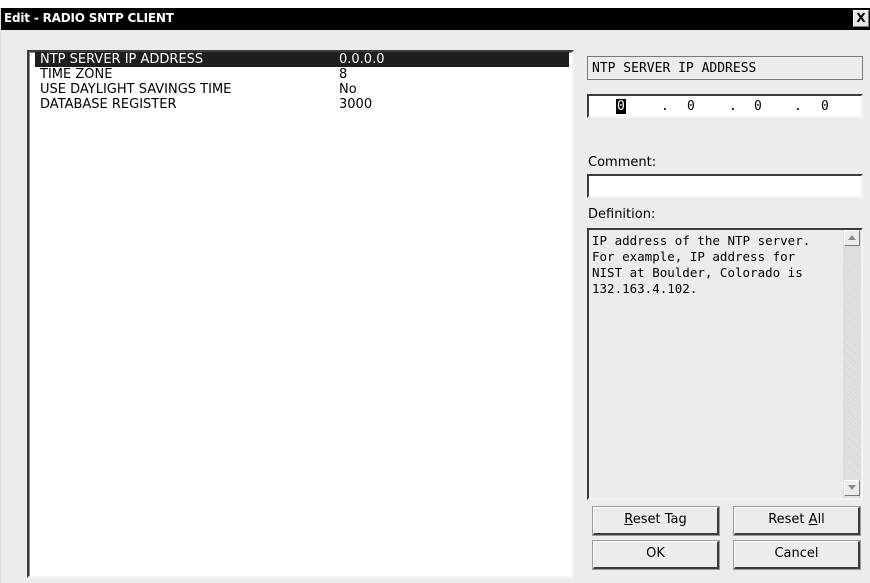 This screenshot has width=870, height=583. Describe the element at coordinates (725, 68) in the screenshot. I see `field-caption: NTP SERVER IP ADDRESS` at that location.